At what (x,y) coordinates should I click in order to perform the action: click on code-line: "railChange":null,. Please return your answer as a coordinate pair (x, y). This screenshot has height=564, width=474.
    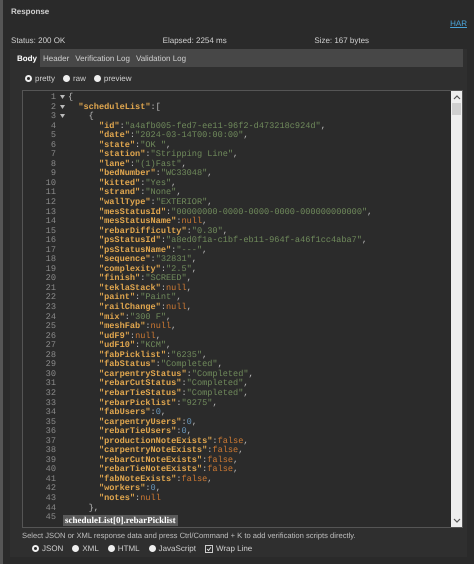
    Looking at the image, I should click on (145, 307).